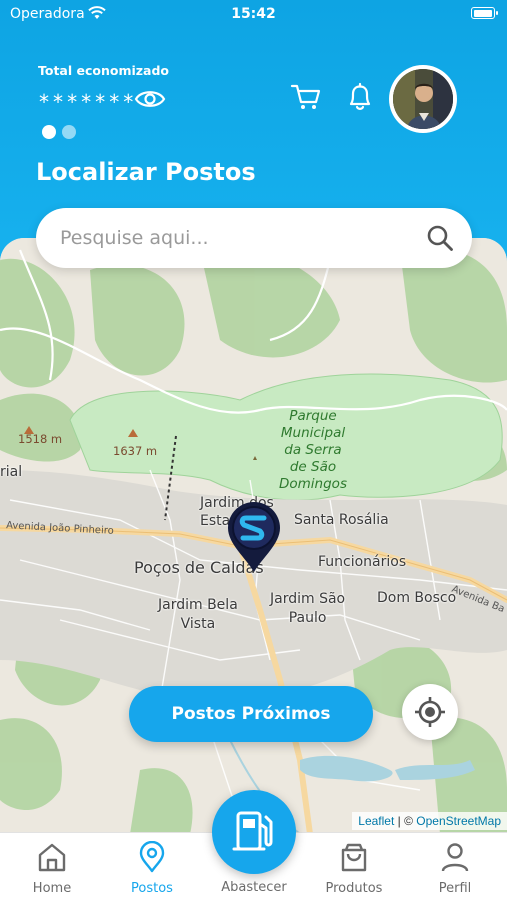 Image resolution: width=507 pixels, height=900 pixels. What do you see at coordinates (40, 439) in the screenshot?
I see `map-label-elevation: 1518 m` at bounding box center [40, 439].